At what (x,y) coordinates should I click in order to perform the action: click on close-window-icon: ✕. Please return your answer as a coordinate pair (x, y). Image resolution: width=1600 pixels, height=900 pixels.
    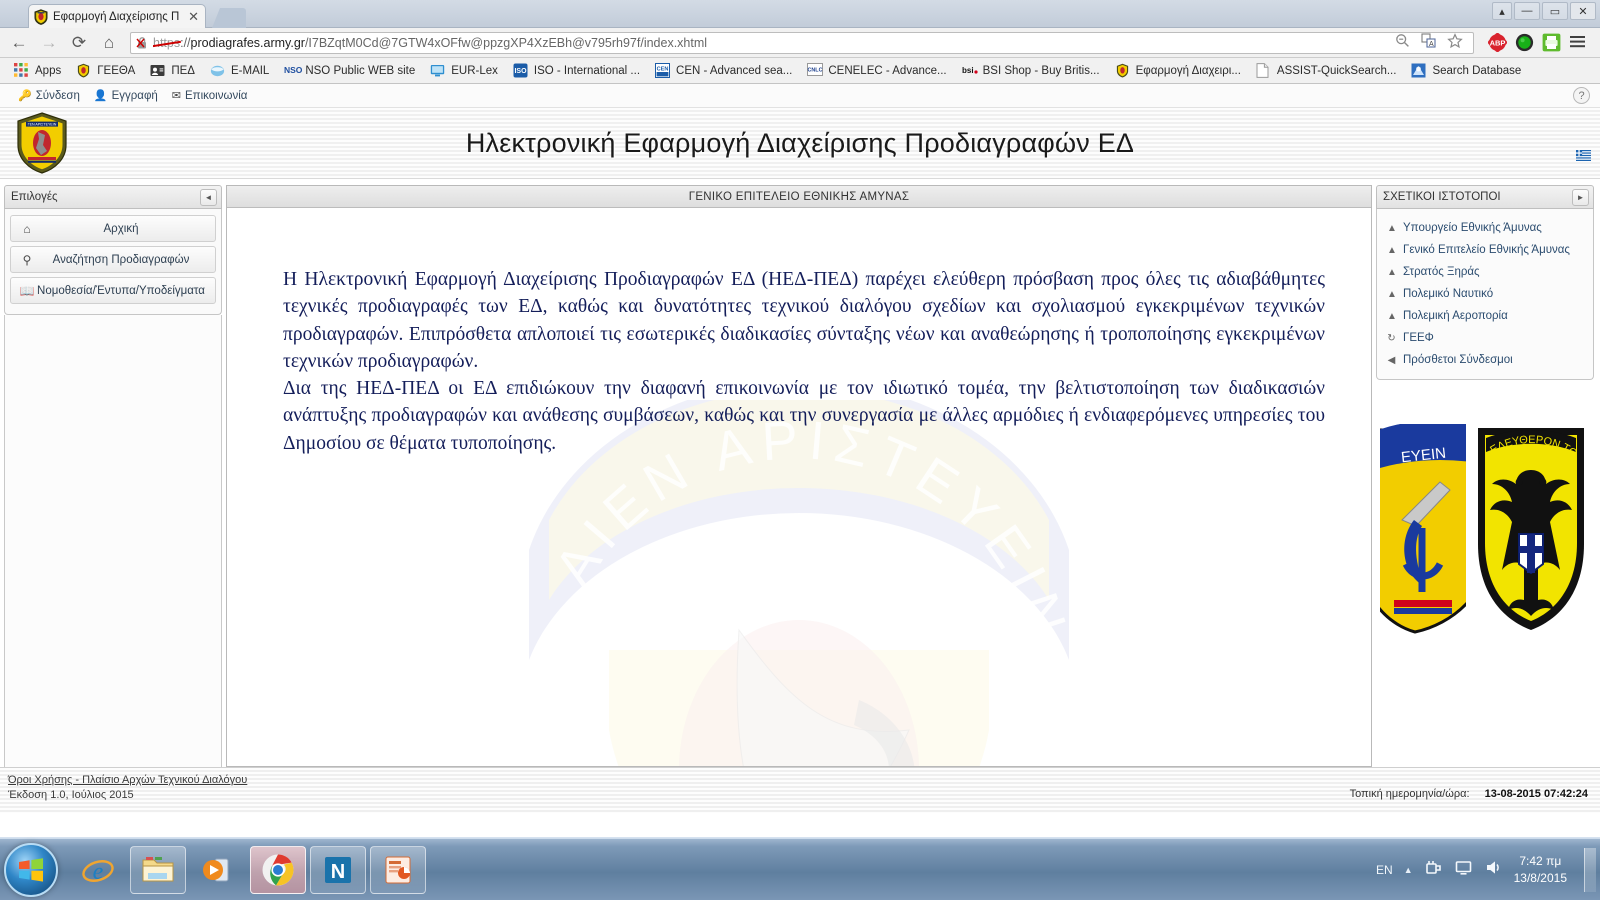
    Looking at the image, I should click on (1583, 11).